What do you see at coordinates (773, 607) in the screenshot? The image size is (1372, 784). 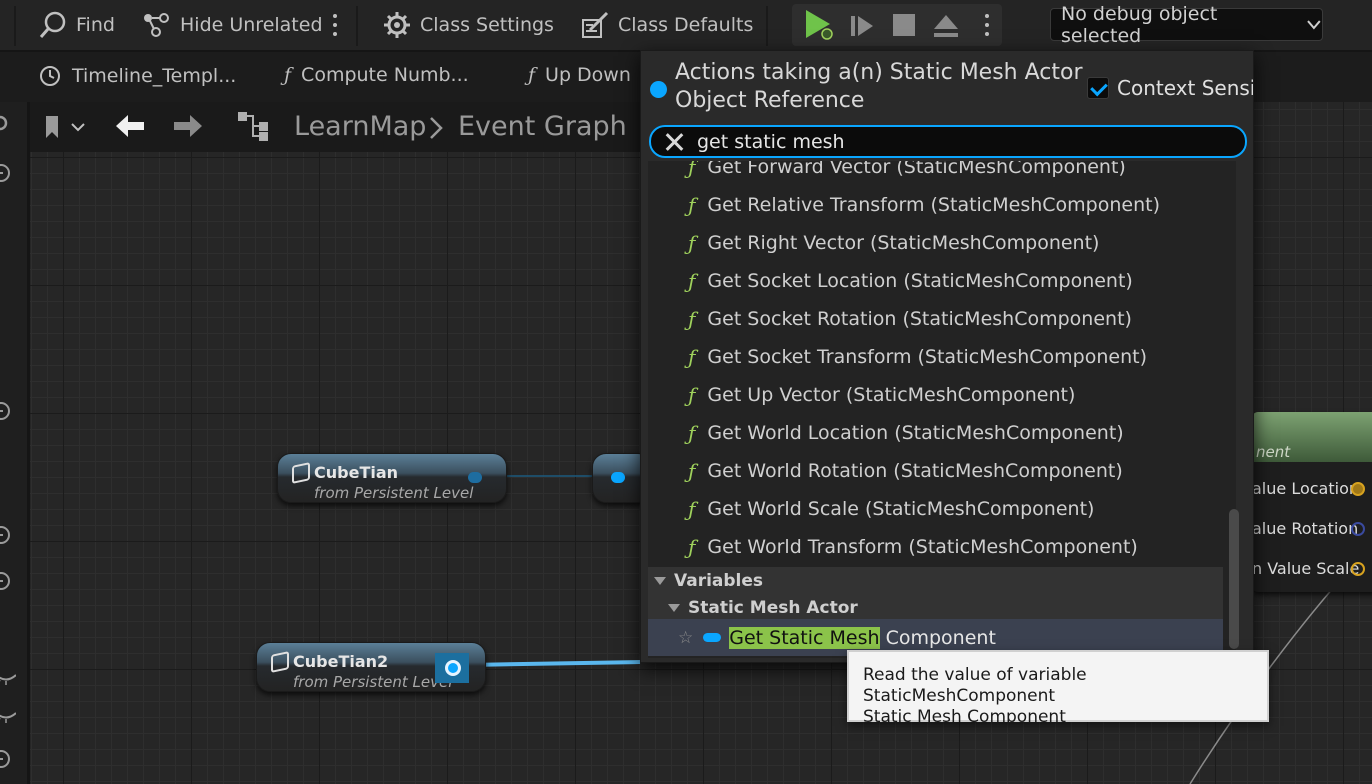 I see `category-label: Static Mesh Actor` at bounding box center [773, 607].